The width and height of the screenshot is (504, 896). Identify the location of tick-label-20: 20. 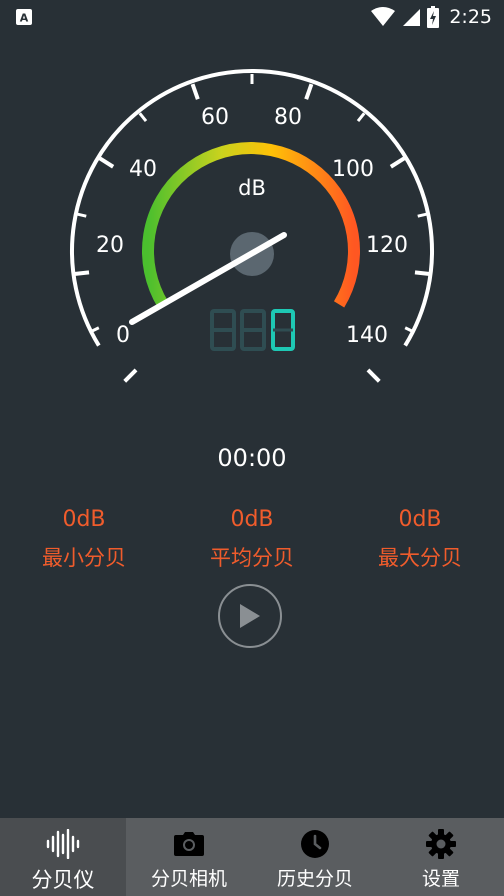
(110, 245).